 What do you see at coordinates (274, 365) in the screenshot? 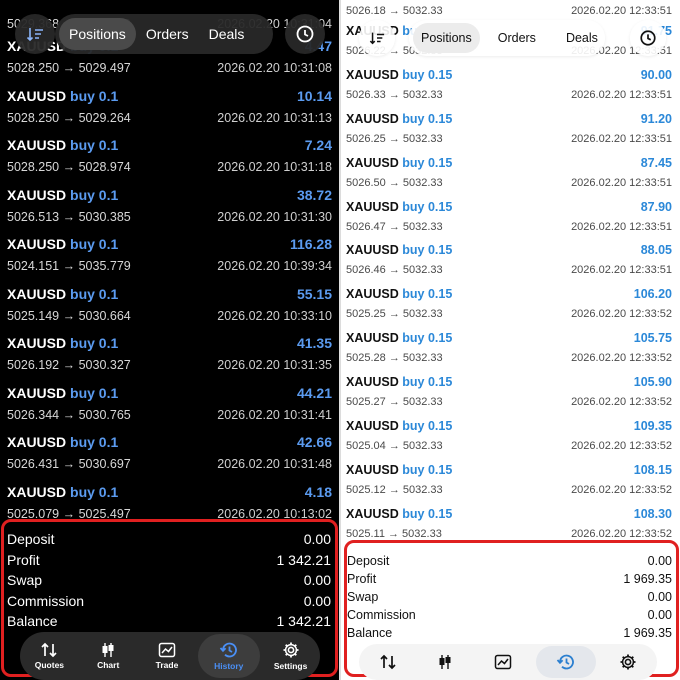
I see `deal-time: 2026.02.20 10:31:35` at bounding box center [274, 365].